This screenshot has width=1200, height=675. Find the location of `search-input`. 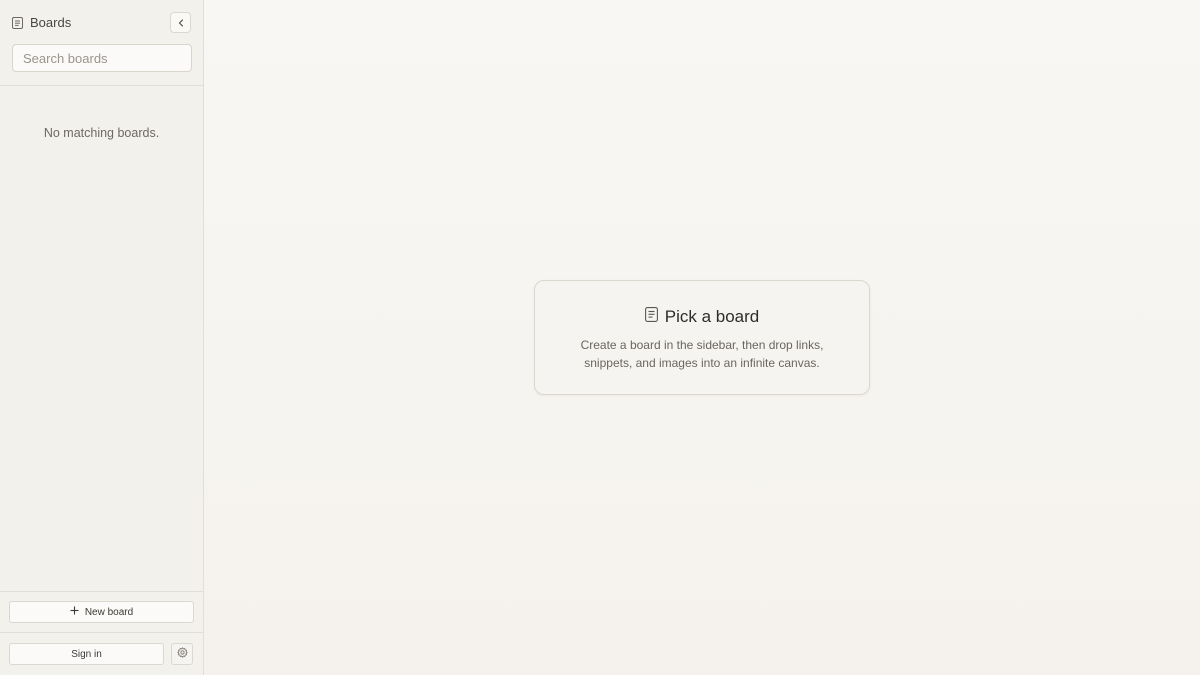

search-input is located at coordinates (102, 58).